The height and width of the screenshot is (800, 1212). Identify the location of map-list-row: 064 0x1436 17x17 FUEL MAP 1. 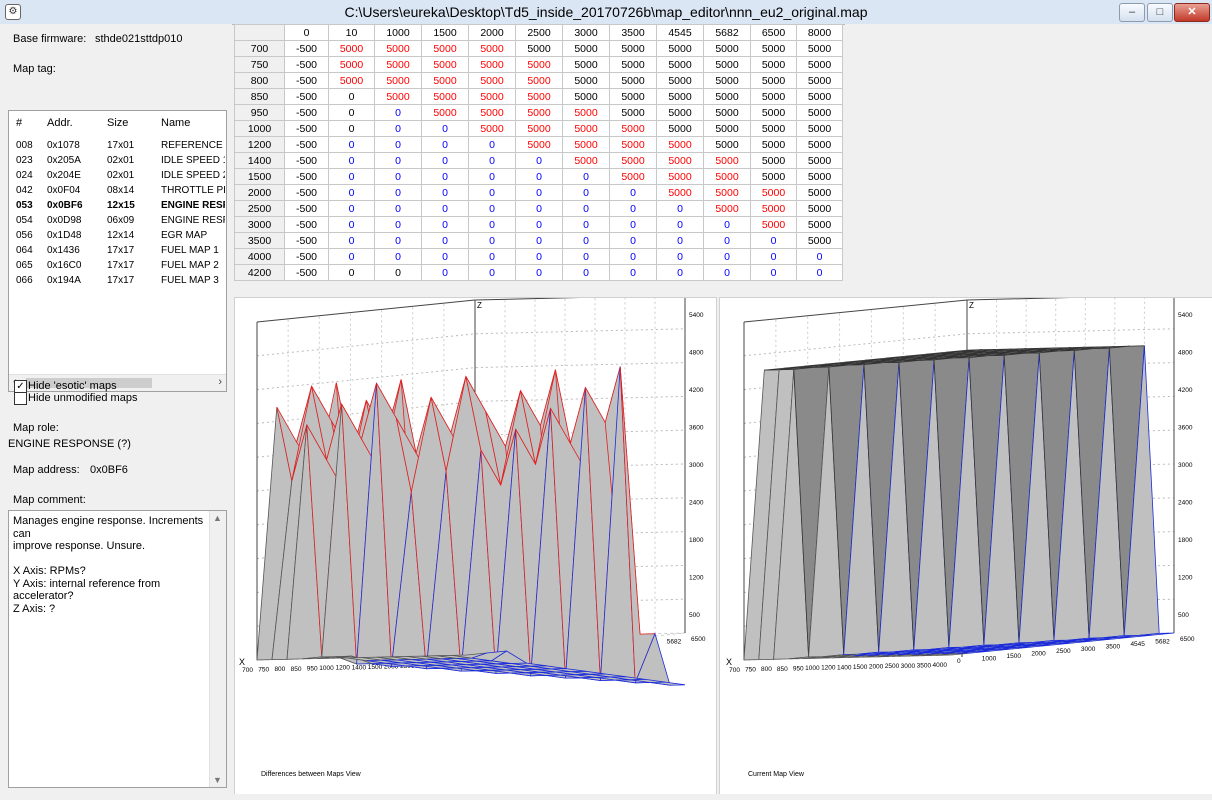
(117, 251).